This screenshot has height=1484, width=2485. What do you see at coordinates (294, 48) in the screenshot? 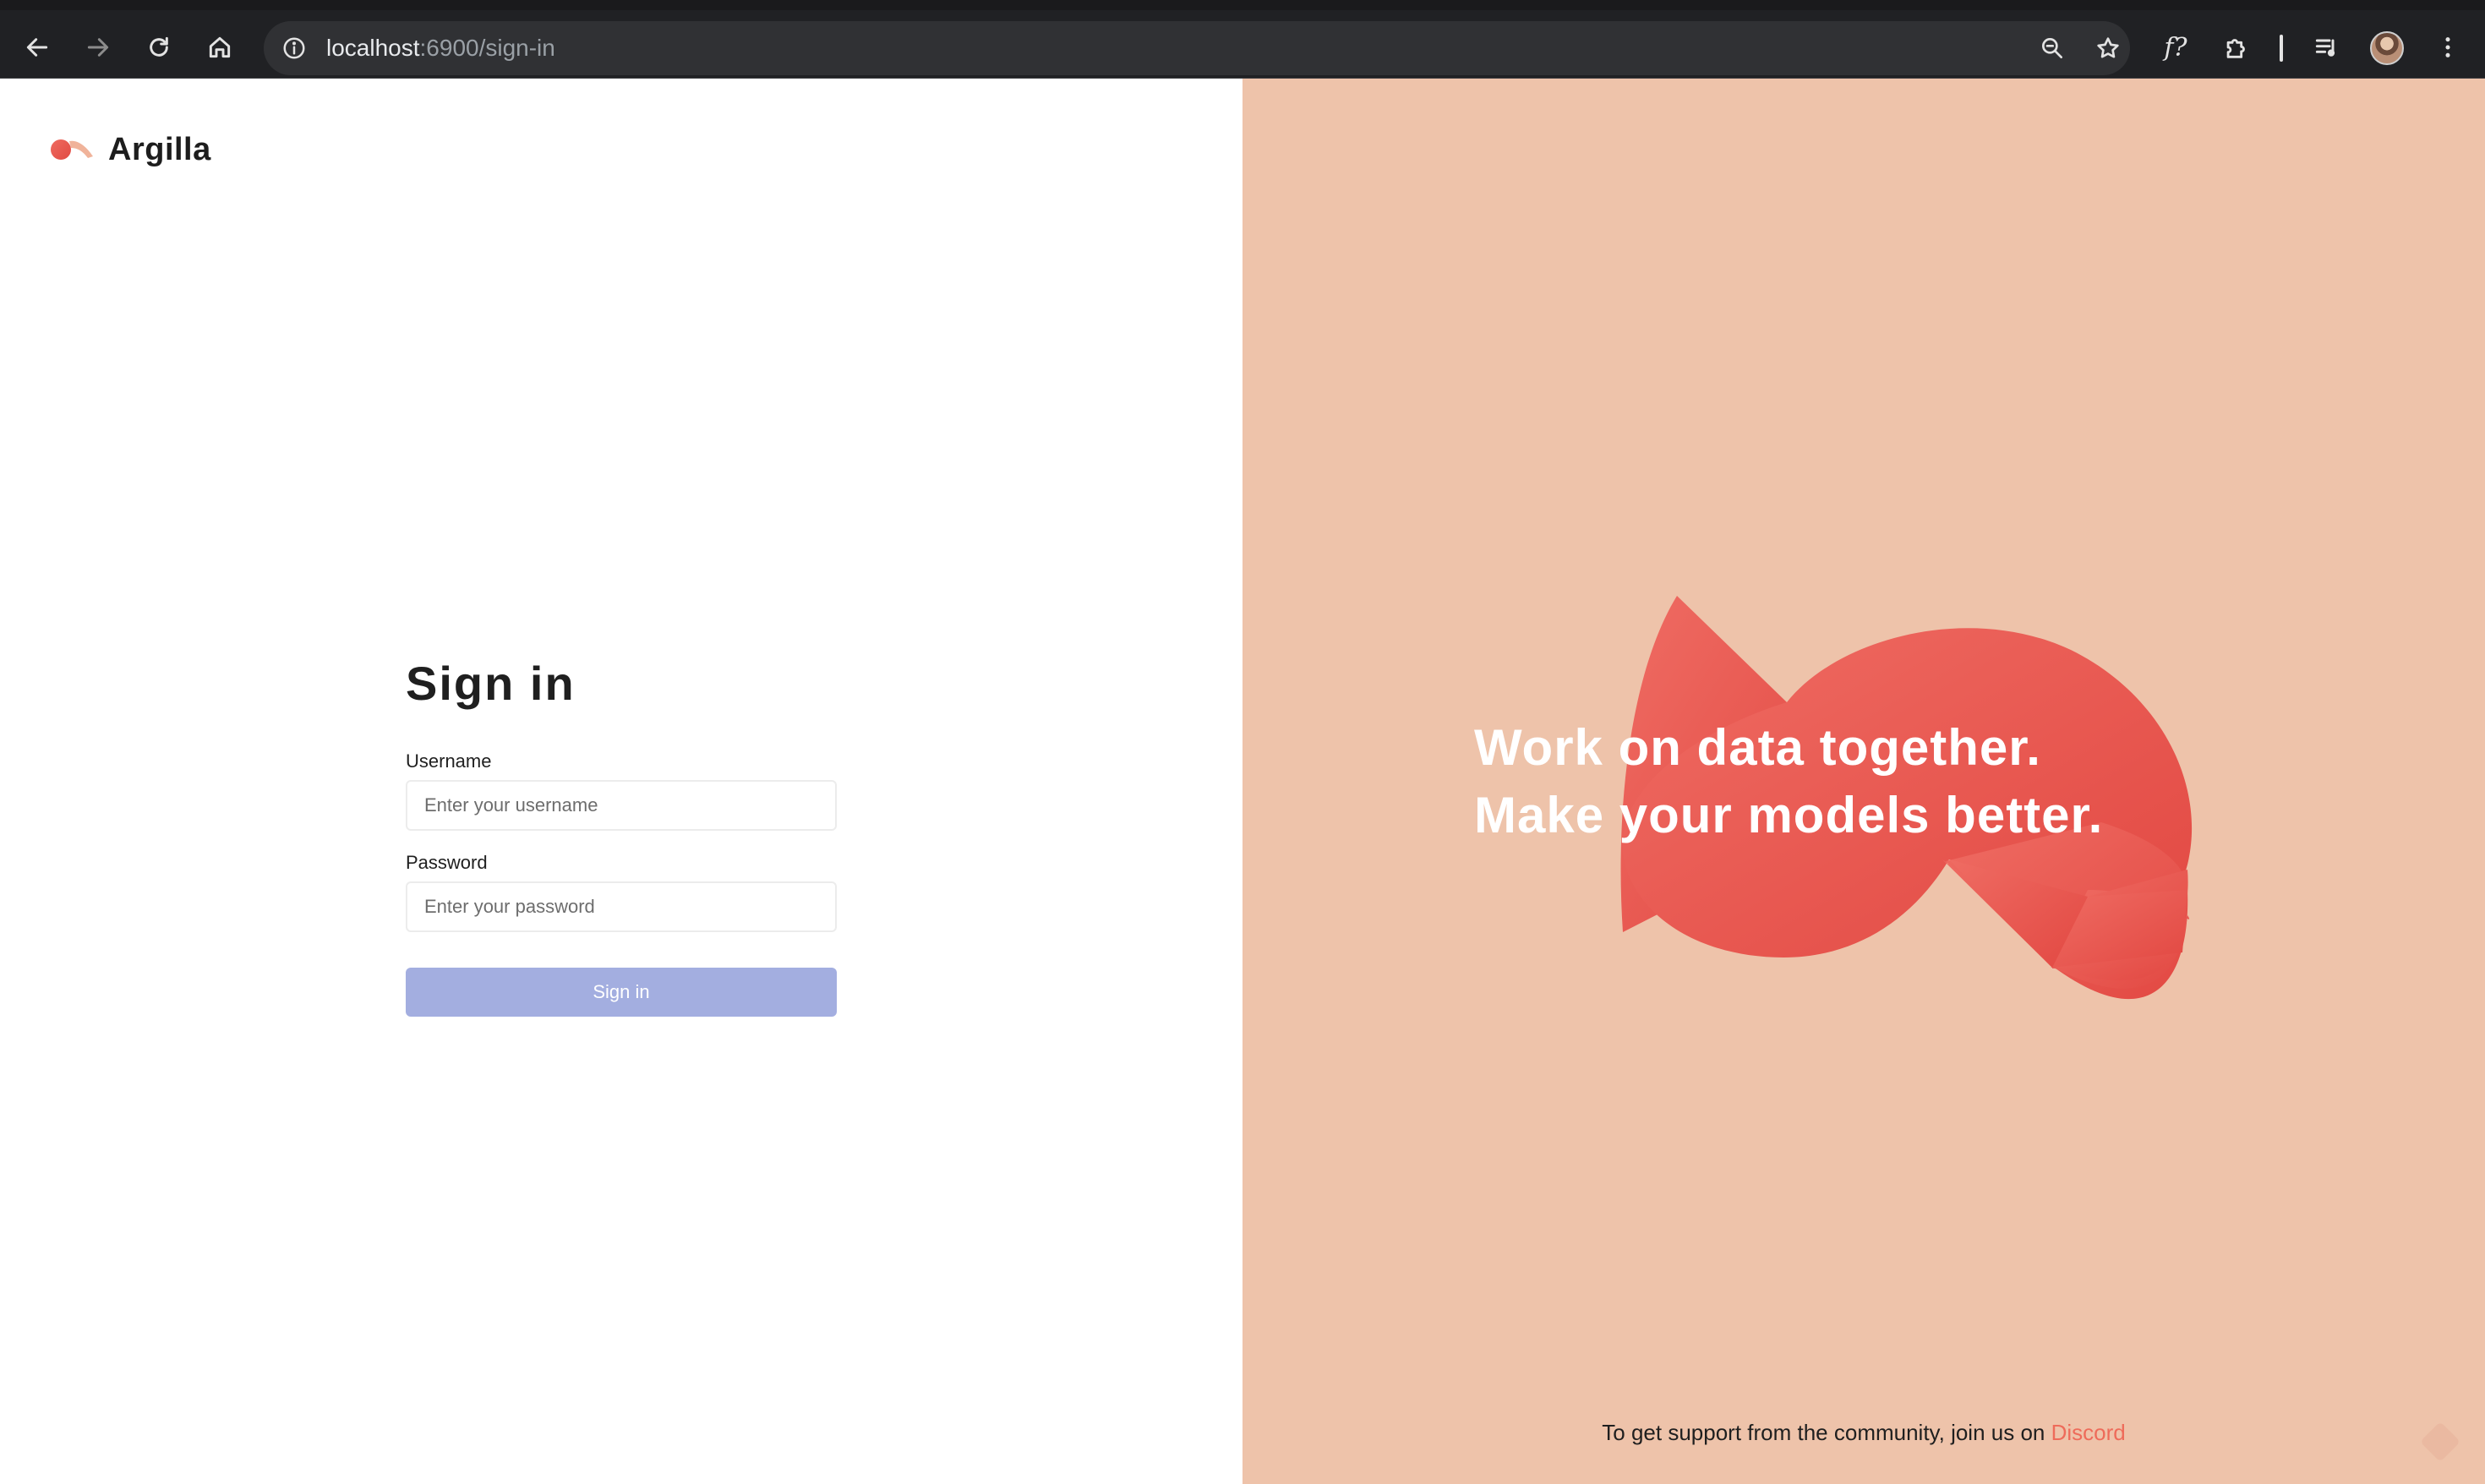
I see `info-icon` at bounding box center [294, 48].